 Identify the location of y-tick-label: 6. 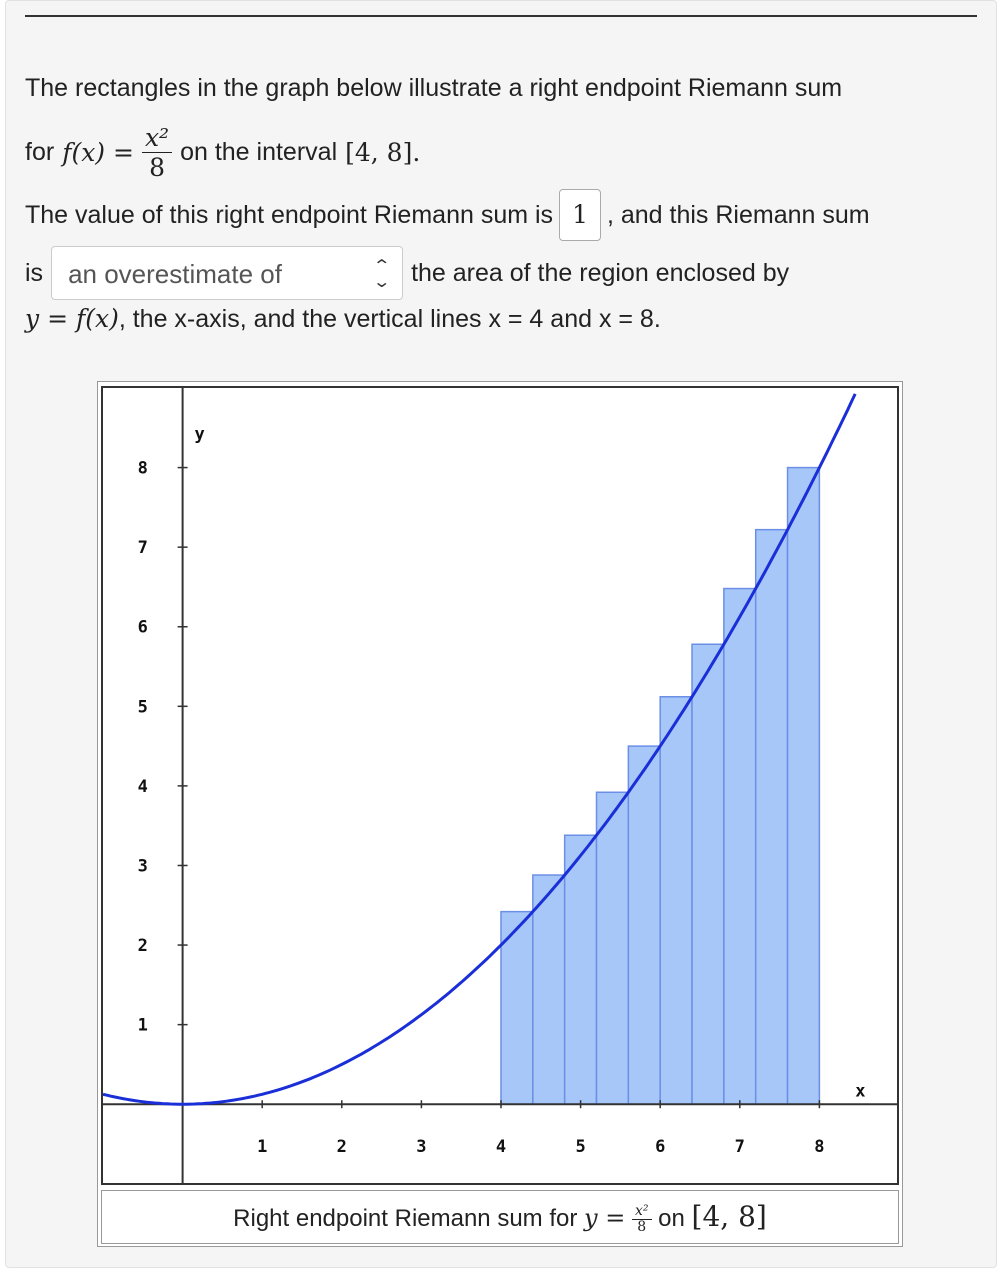
(143, 628).